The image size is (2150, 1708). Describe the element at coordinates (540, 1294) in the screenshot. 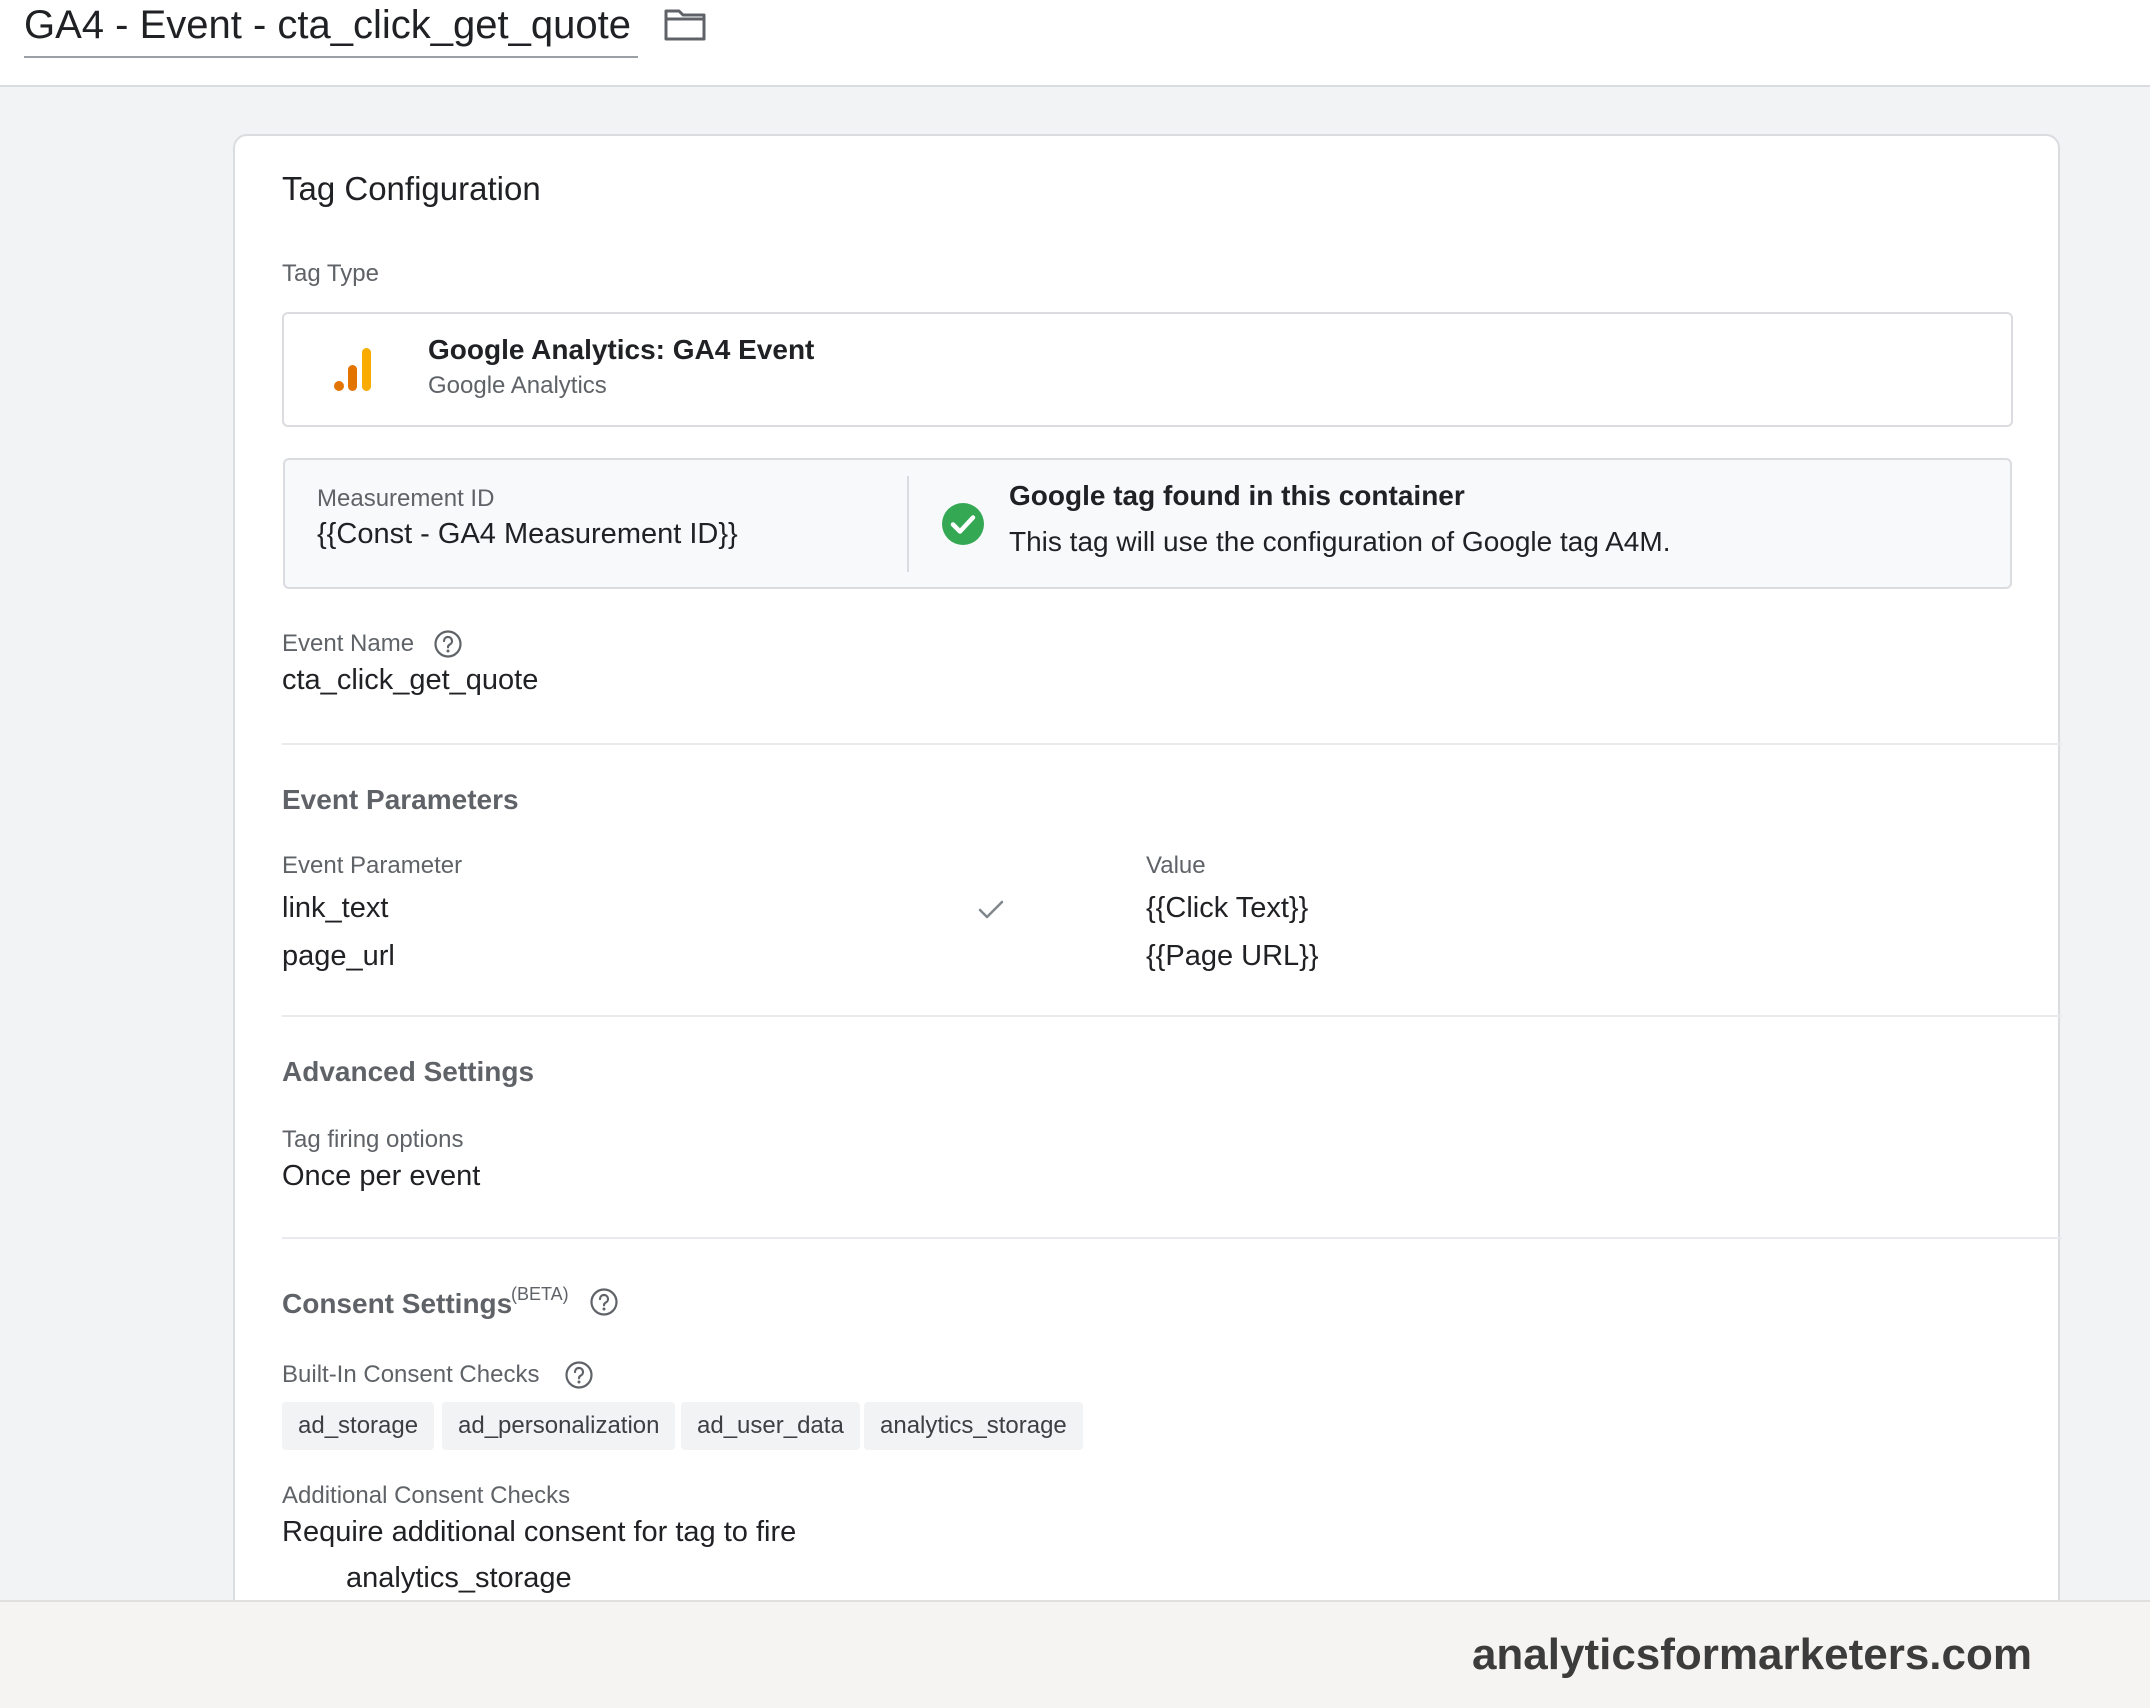

I see `beta-badge: (BETA)` at that location.